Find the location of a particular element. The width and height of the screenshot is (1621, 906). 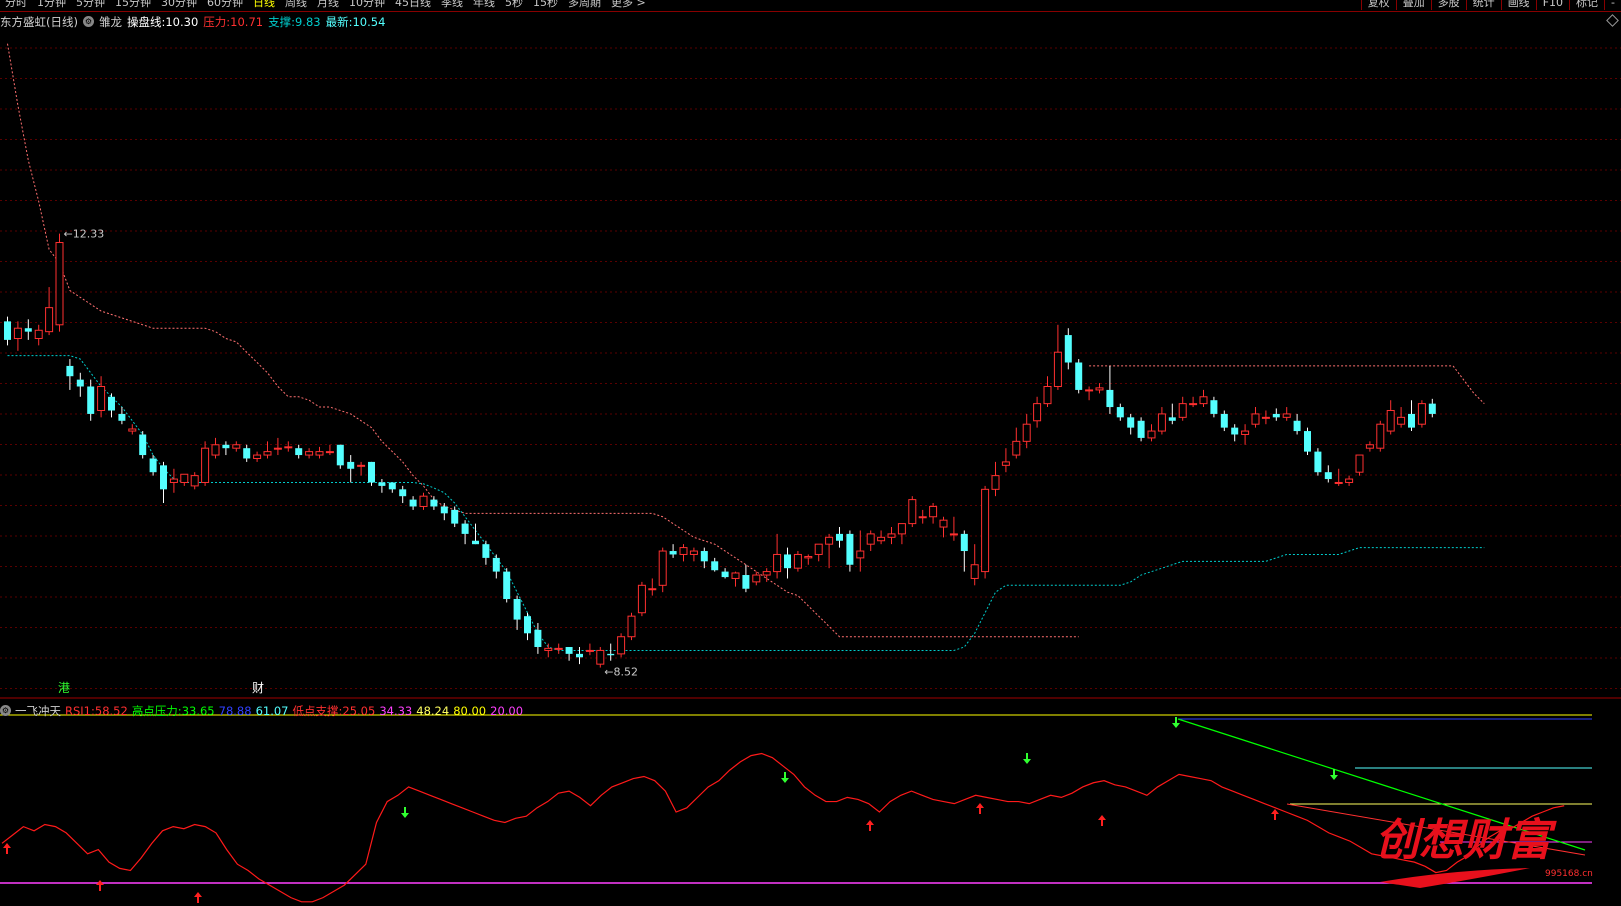

high-pressure-value-2: 78.88 is located at coordinates (235, 710).